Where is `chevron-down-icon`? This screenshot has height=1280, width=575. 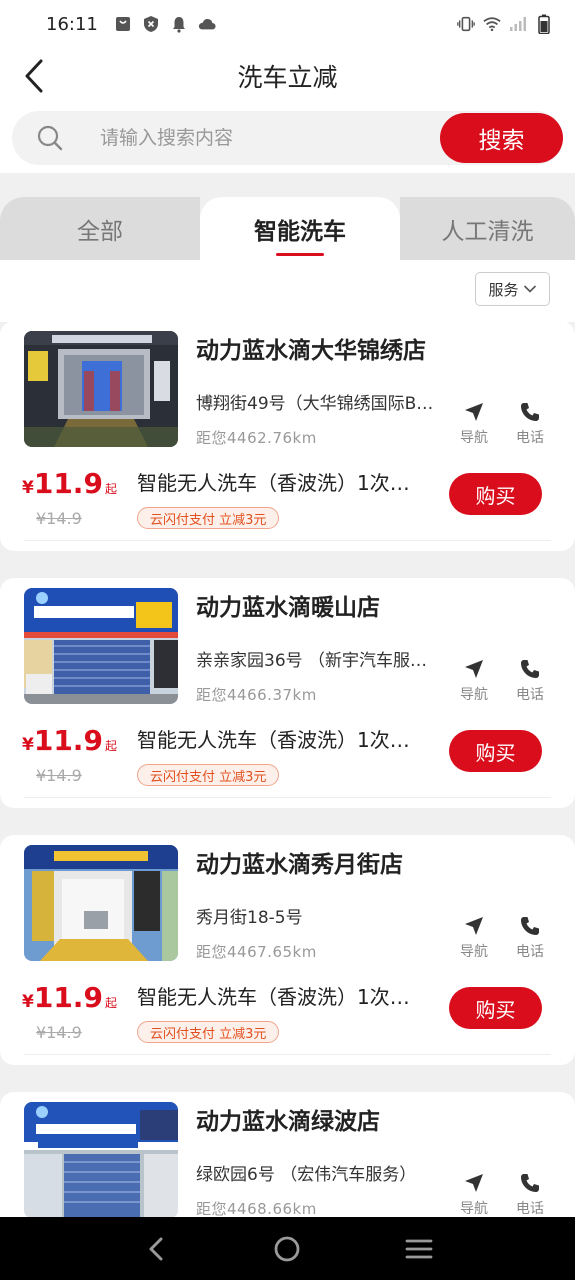
chevron-down-icon is located at coordinates (530, 289).